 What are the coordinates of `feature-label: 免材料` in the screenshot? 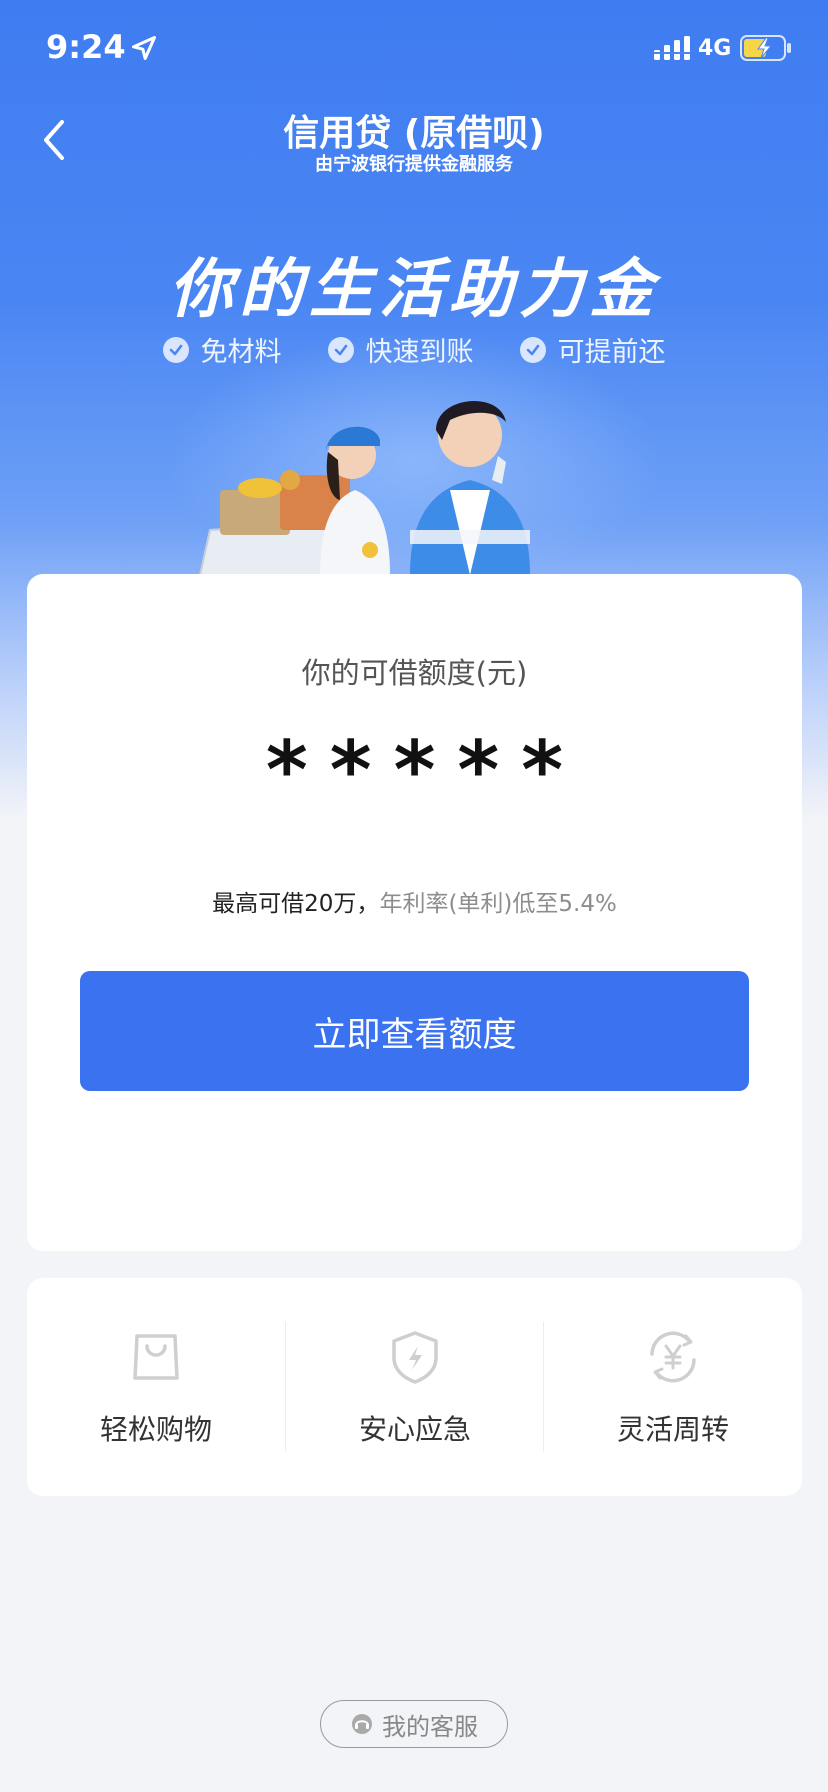 It's located at (241, 352).